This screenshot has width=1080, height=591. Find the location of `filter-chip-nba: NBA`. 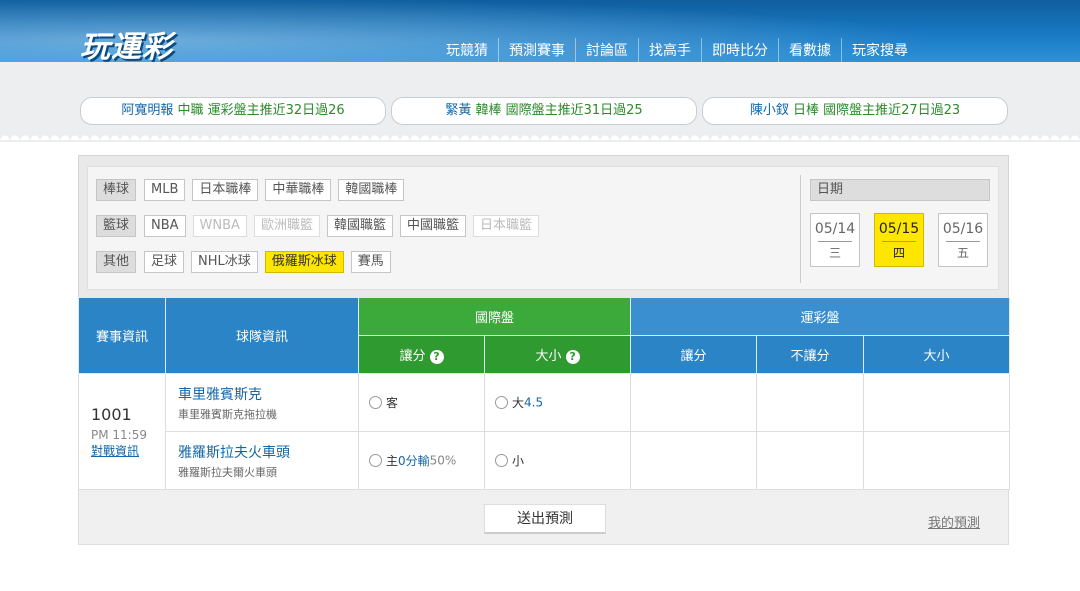

filter-chip-nba: NBA is located at coordinates (165, 226).